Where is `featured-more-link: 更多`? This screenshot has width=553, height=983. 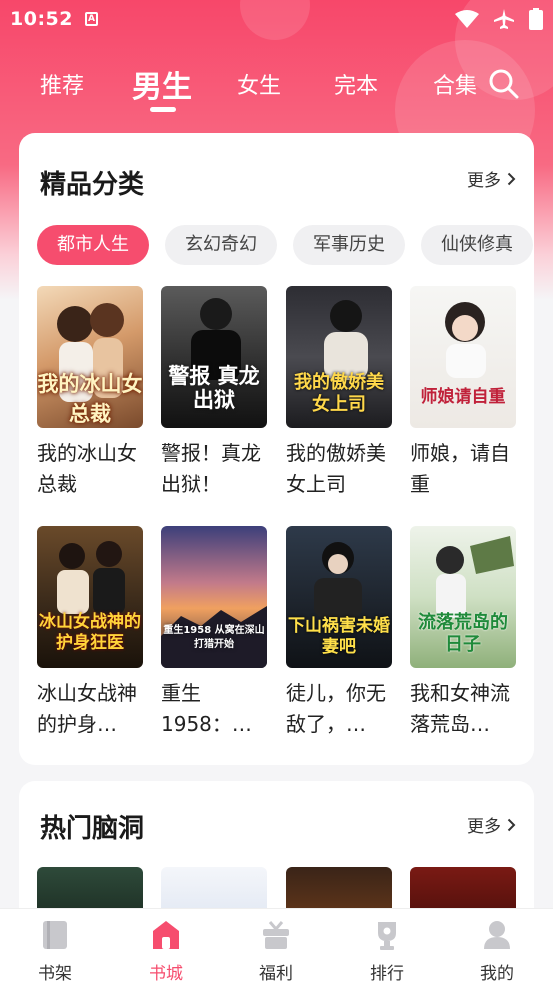
featured-more-link: 更多 is located at coordinates (491, 178).